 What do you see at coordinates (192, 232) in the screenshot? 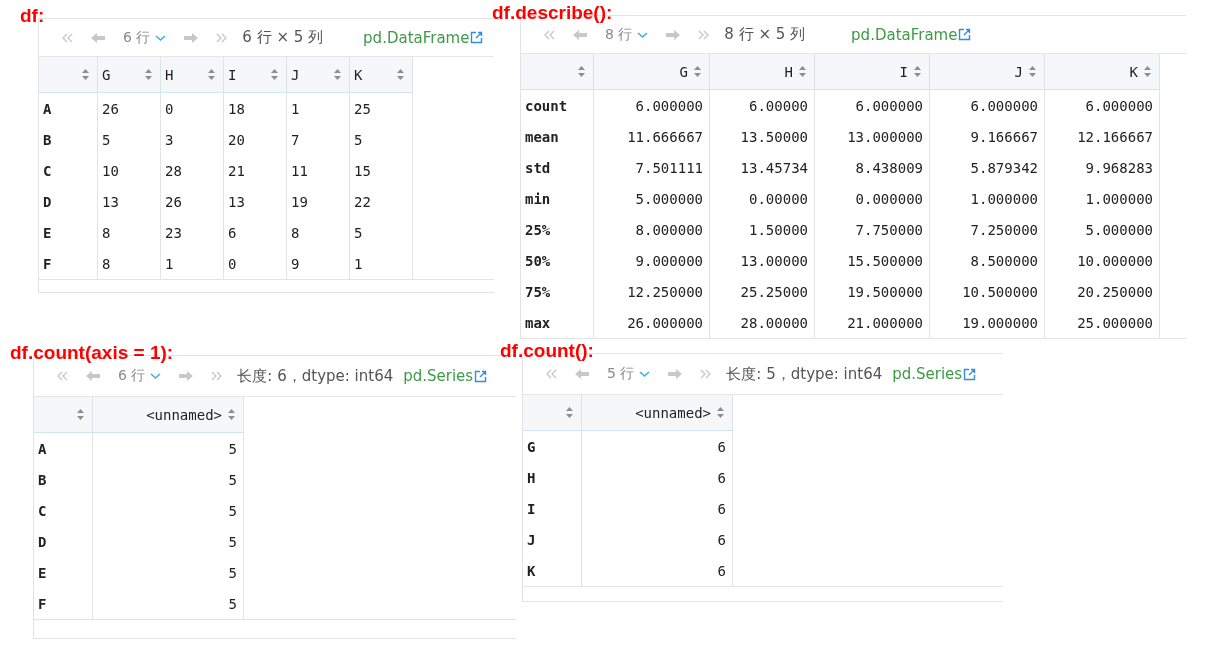
I see `table-cell: 23` at bounding box center [192, 232].